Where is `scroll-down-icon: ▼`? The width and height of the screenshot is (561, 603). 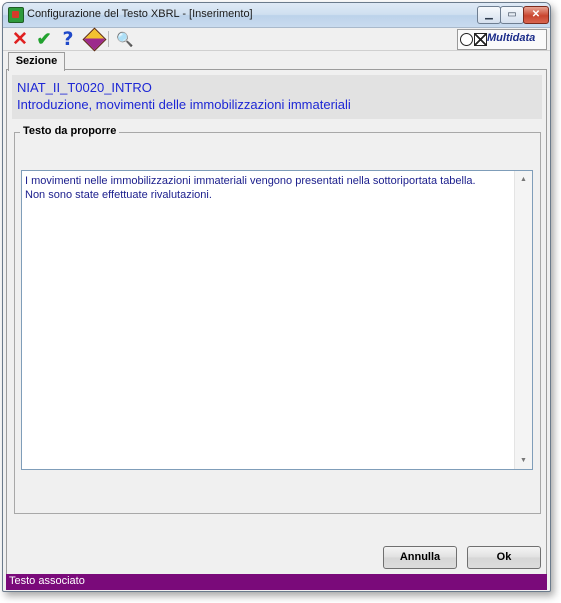
scroll-down-icon: ▼ is located at coordinates (523, 460).